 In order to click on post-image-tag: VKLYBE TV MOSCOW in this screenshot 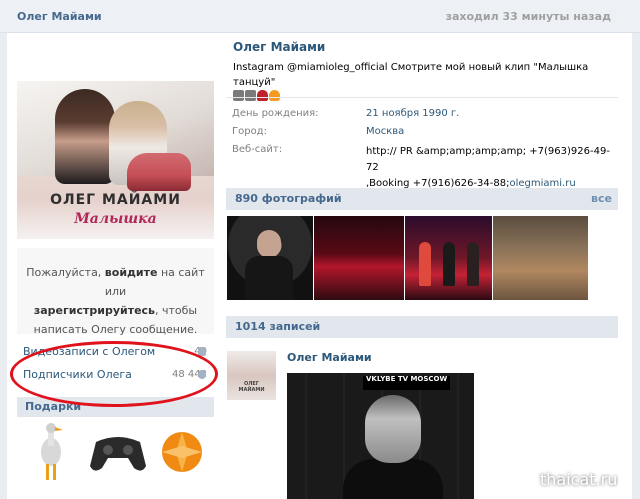, I will do `click(407, 383)`.